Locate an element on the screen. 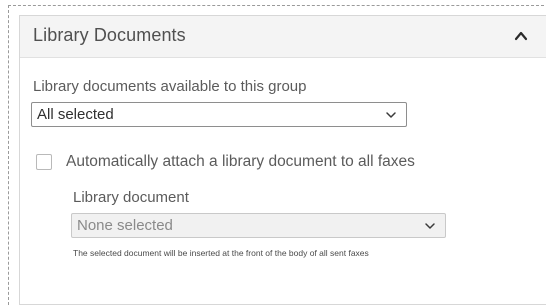 This screenshot has height=305, width=546. panel-header: Library Documents is located at coordinates (283, 37).